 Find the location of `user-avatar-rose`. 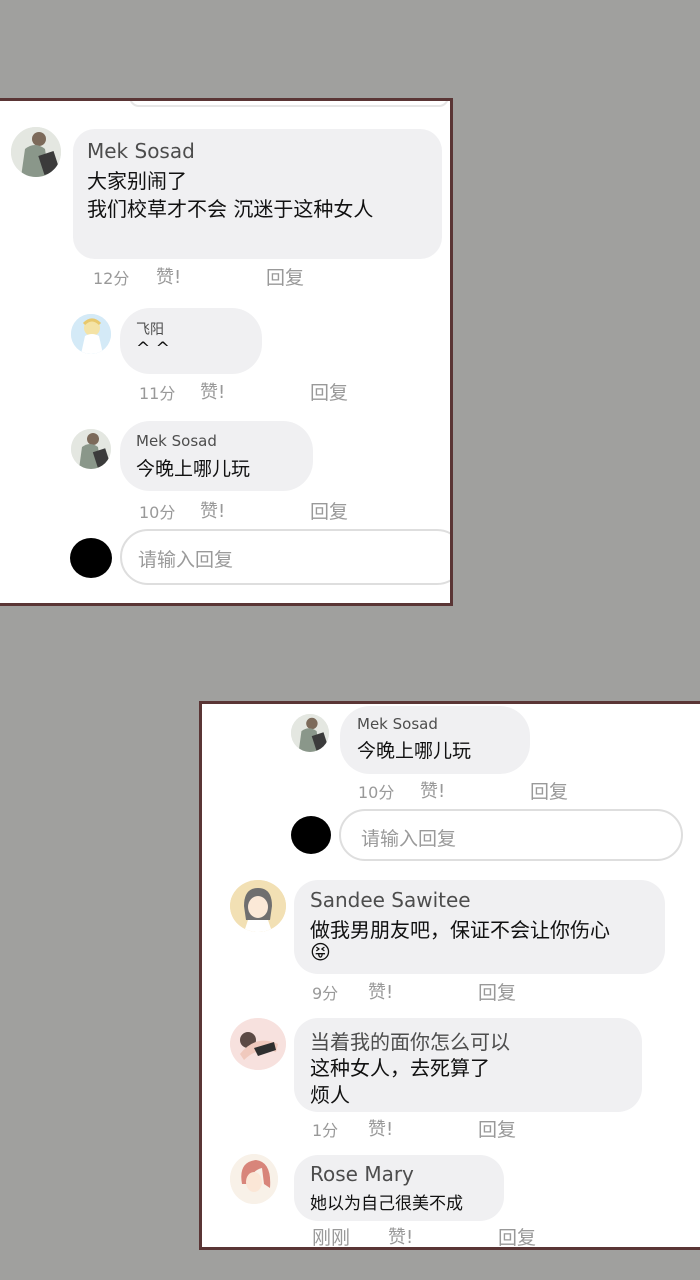

user-avatar-rose is located at coordinates (254, 1179).